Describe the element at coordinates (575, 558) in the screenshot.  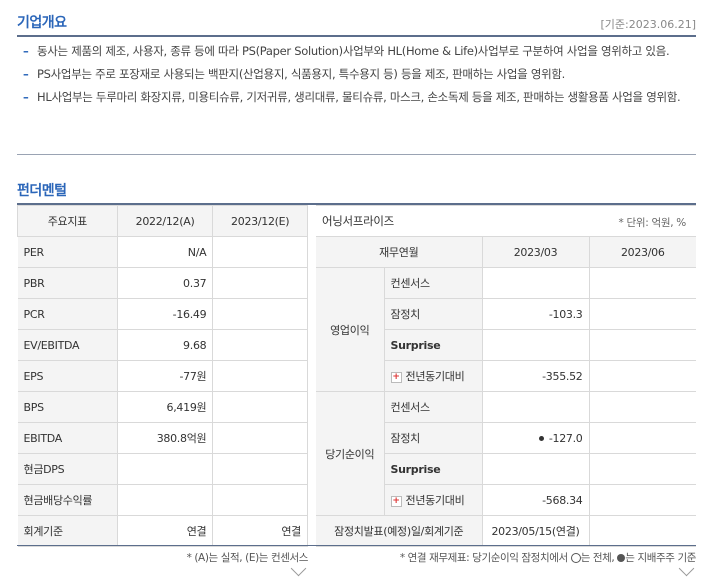
I see `open-circle-icon` at that location.